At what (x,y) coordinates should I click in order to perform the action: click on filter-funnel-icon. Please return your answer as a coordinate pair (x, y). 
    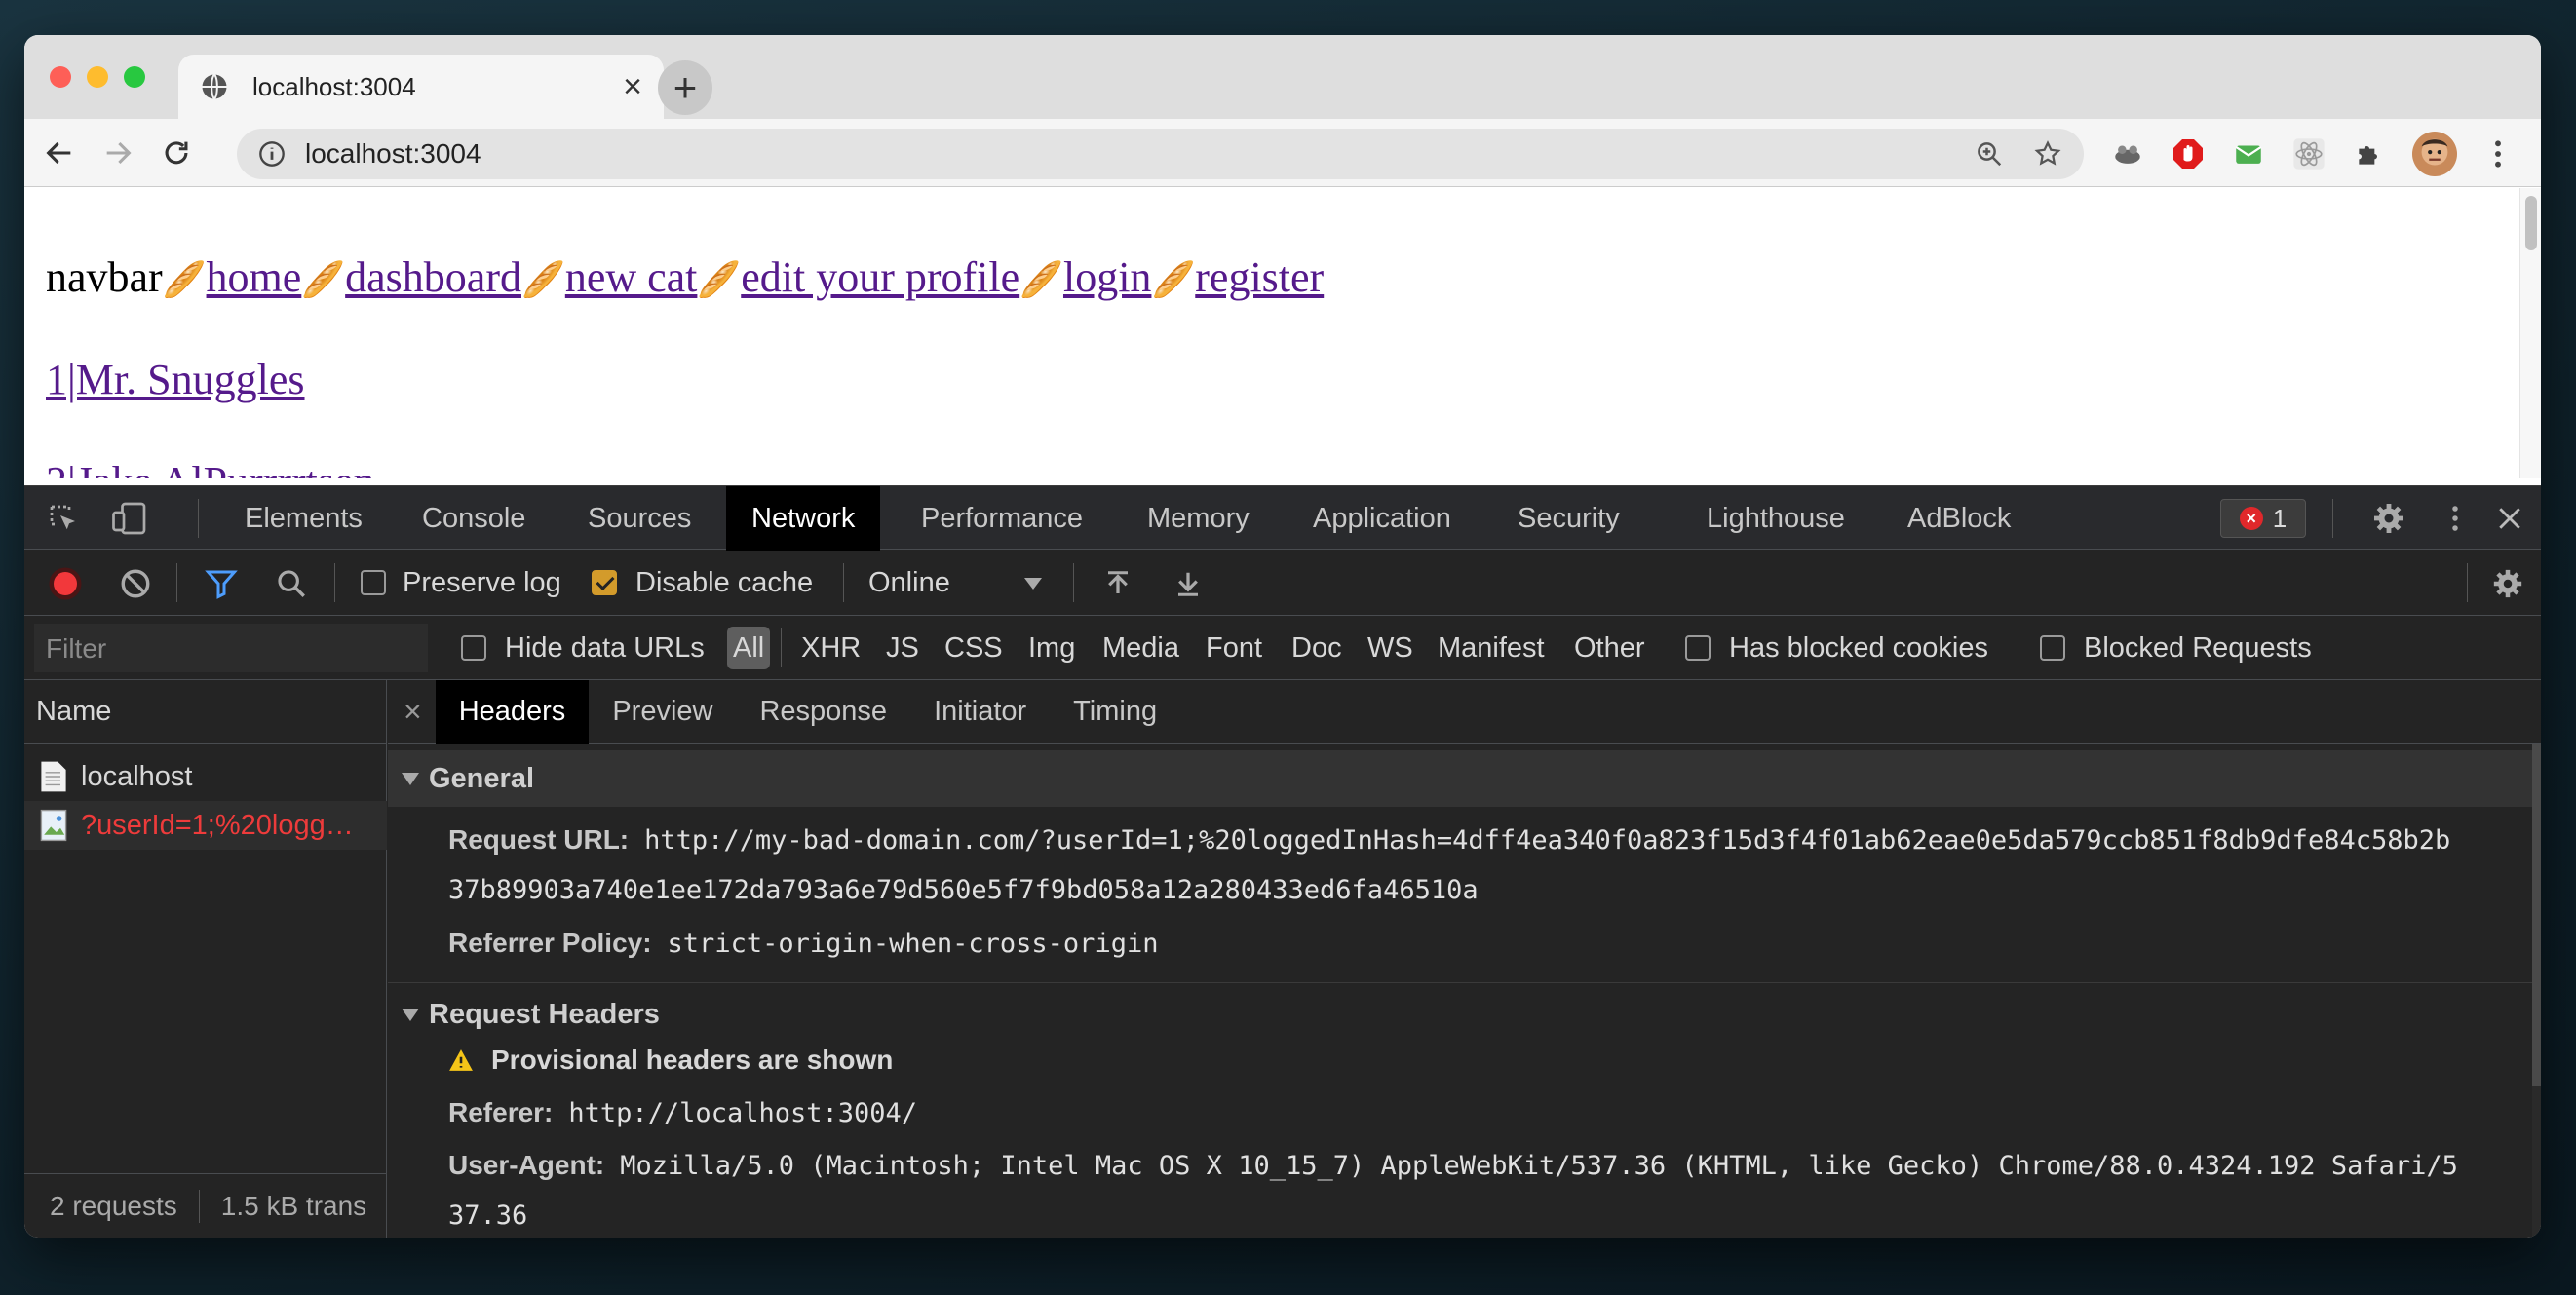
    Looking at the image, I should click on (221, 583).